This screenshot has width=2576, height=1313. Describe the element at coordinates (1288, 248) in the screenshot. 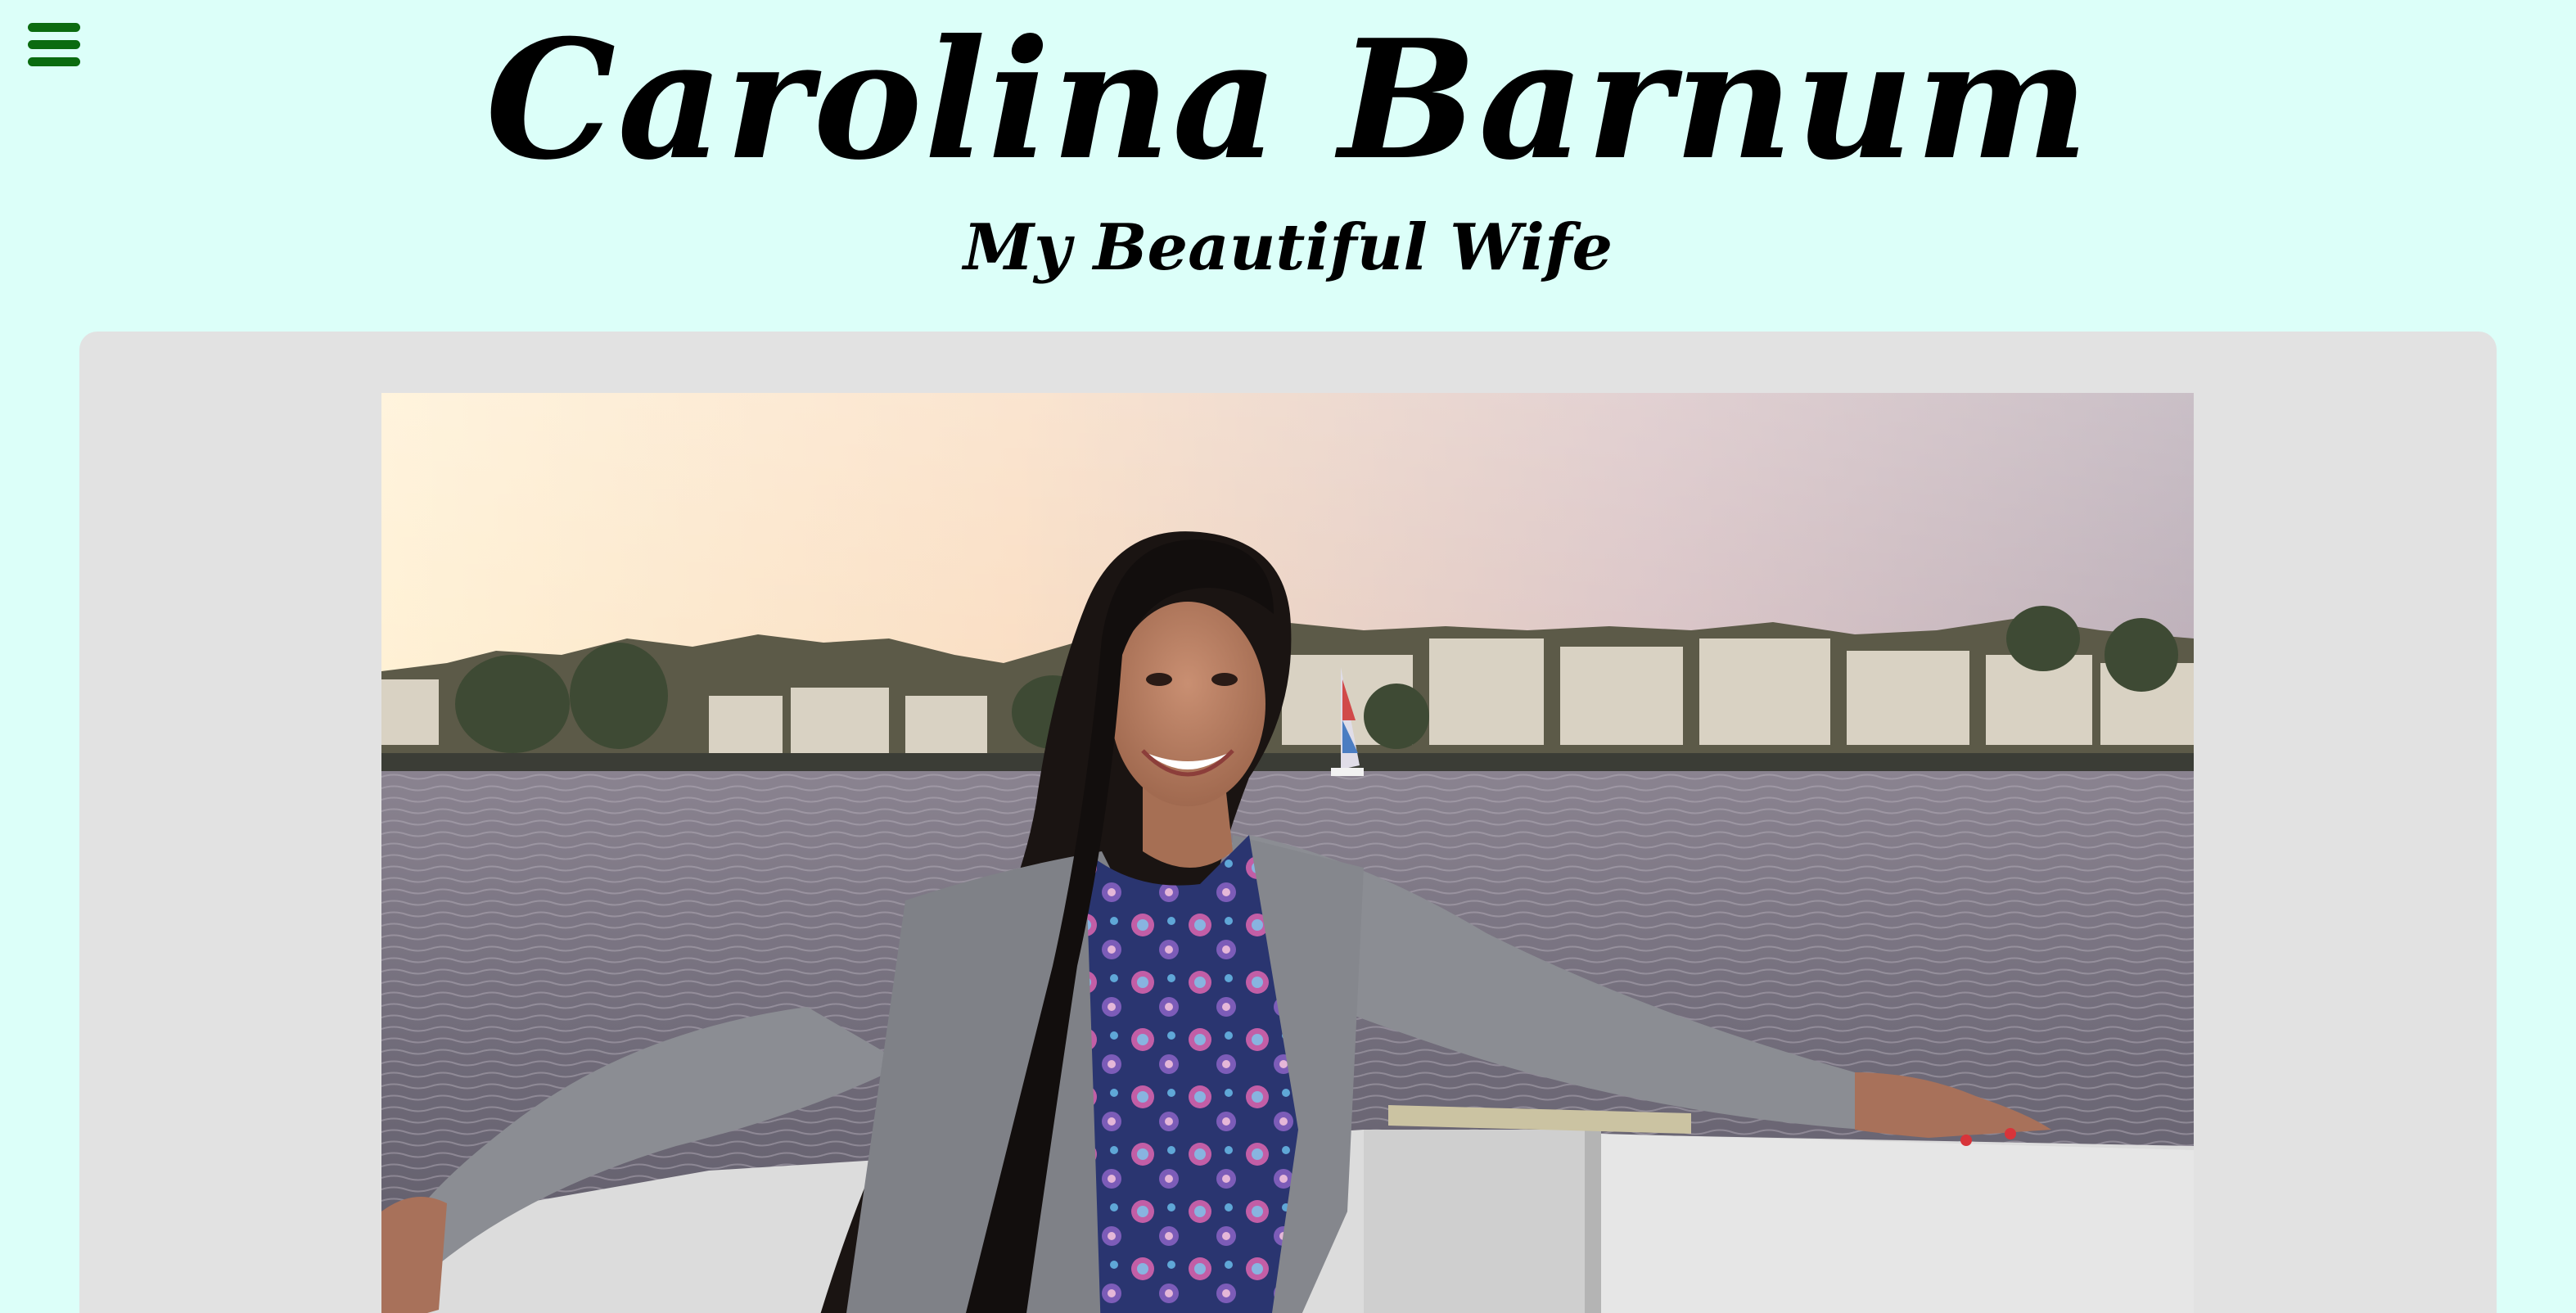

I see `site-subtitle: My Beautiful Wife` at that location.